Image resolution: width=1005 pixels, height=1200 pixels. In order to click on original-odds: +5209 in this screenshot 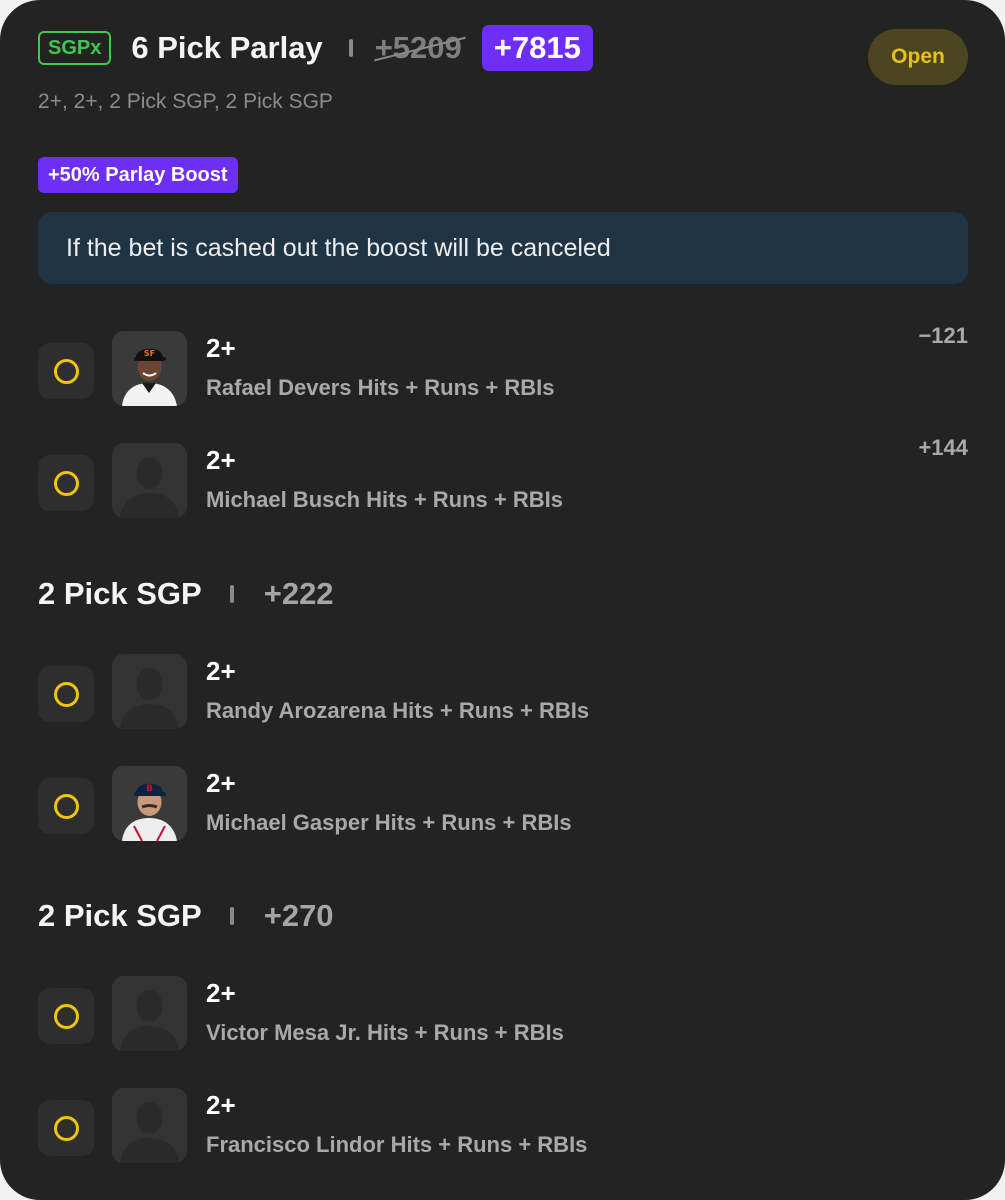, I will do `click(419, 48)`.